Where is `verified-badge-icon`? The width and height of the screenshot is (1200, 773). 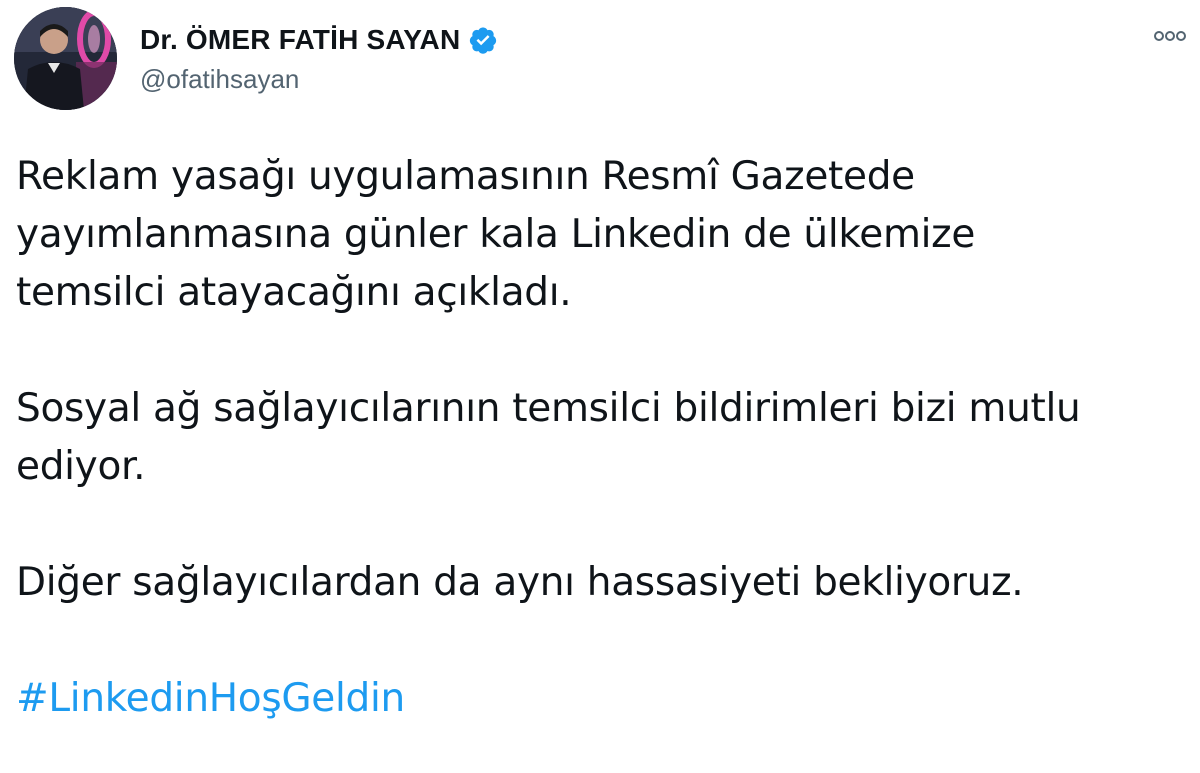
verified-badge-icon is located at coordinates (483, 40).